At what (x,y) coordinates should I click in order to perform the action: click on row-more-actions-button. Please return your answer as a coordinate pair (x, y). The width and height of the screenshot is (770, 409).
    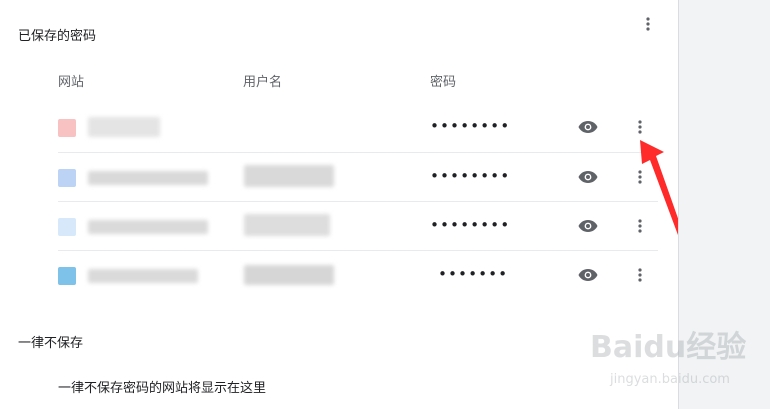
    Looking at the image, I should click on (640, 127).